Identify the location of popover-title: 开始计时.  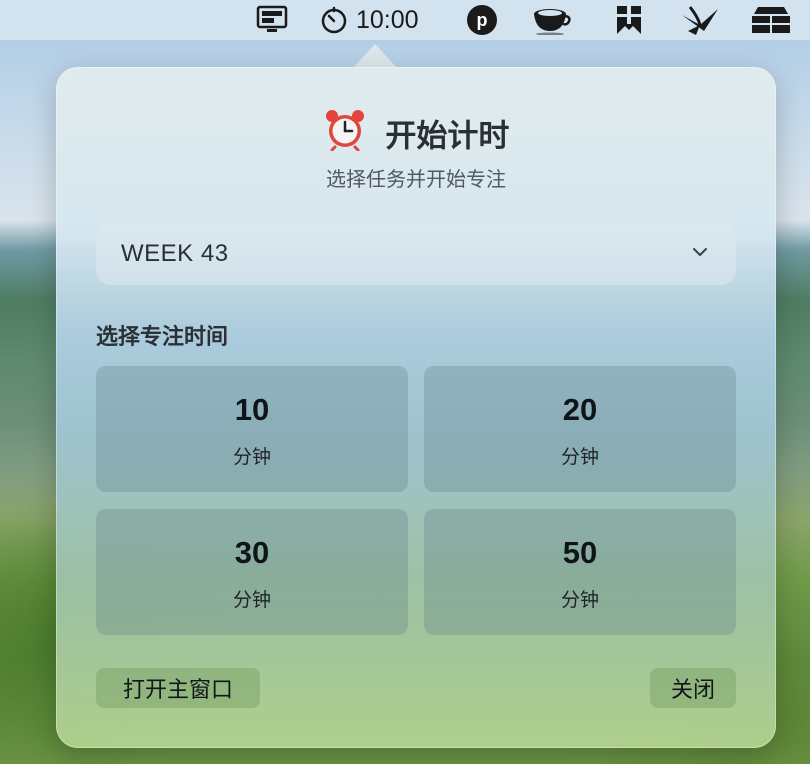
(416, 133).